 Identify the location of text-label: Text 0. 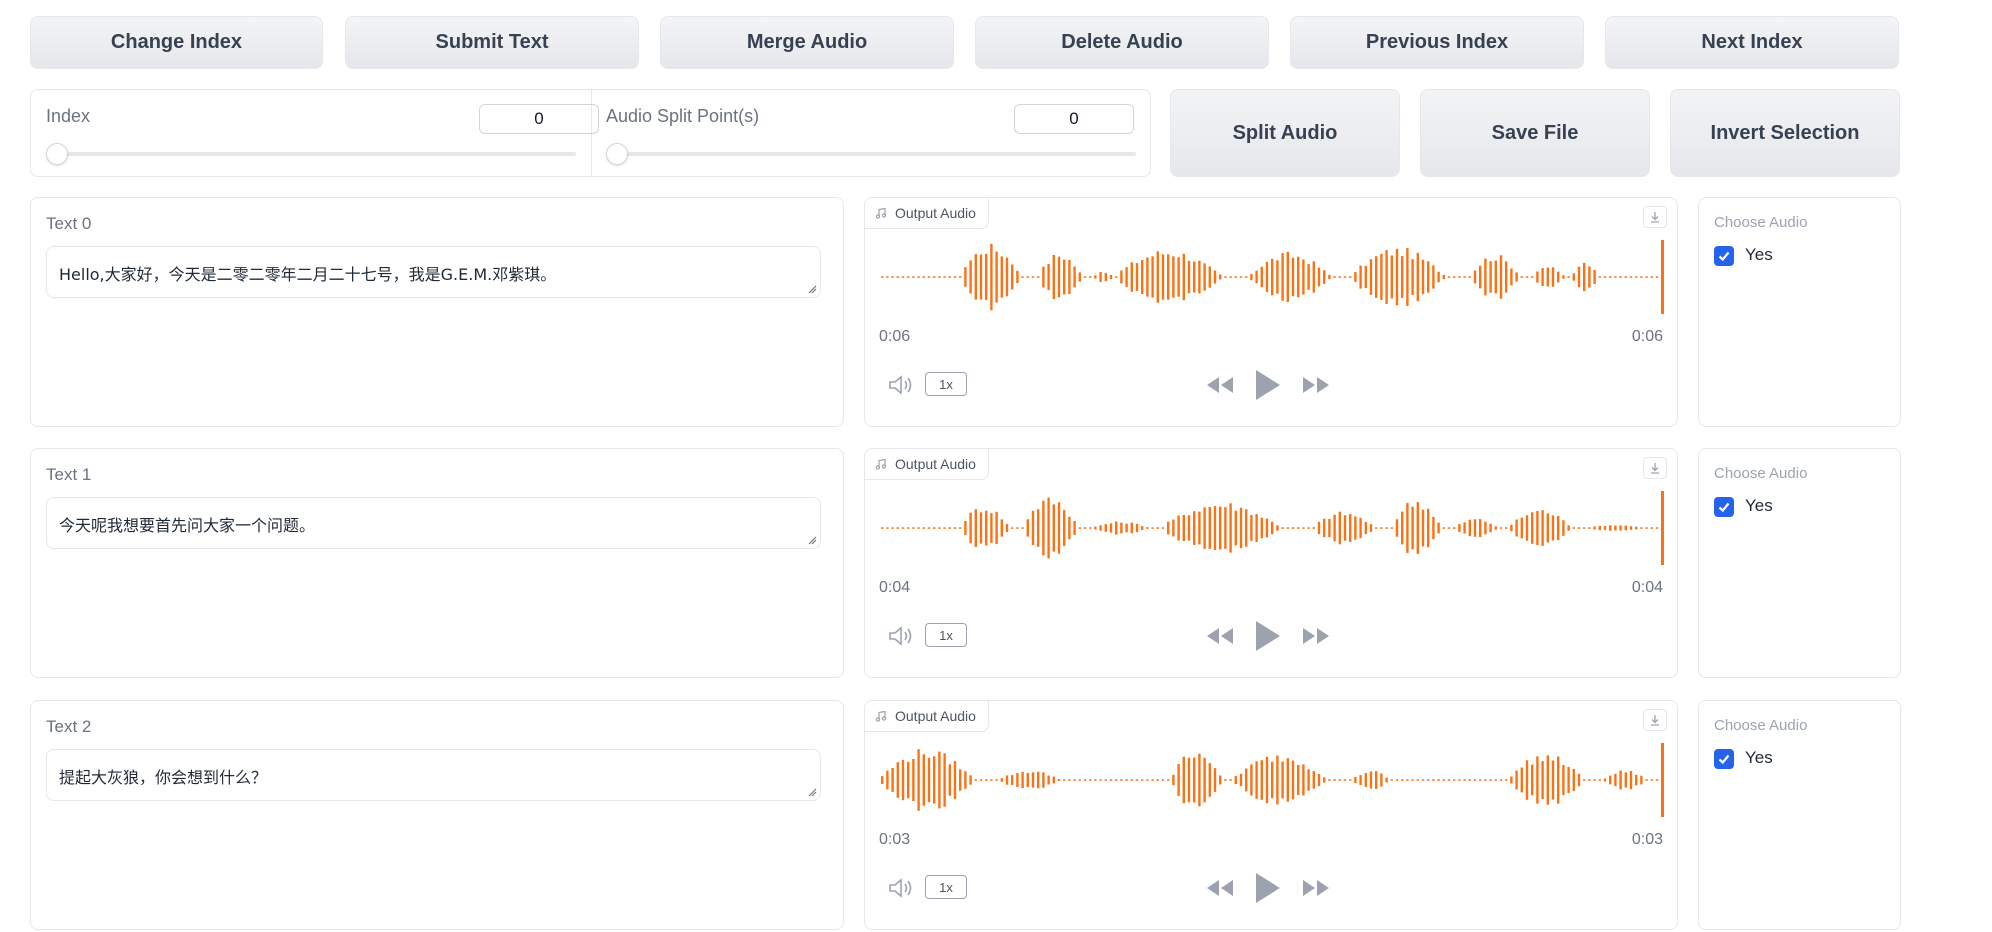
(69, 223).